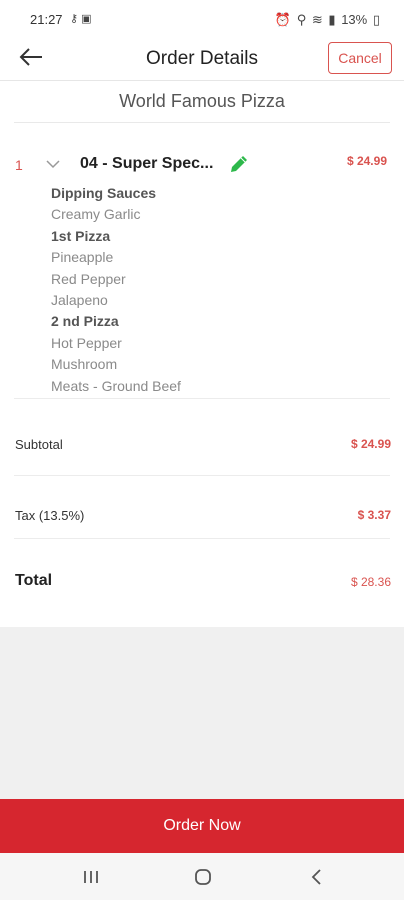 The height and width of the screenshot is (900, 404). I want to click on wifi-icon: ≋, so click(317, 19).